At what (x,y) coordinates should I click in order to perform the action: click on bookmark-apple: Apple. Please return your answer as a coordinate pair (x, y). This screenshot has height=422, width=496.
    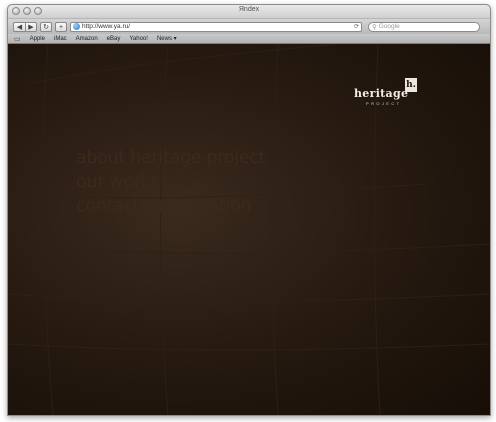
    Looking at the image, I should click on (37, 39).